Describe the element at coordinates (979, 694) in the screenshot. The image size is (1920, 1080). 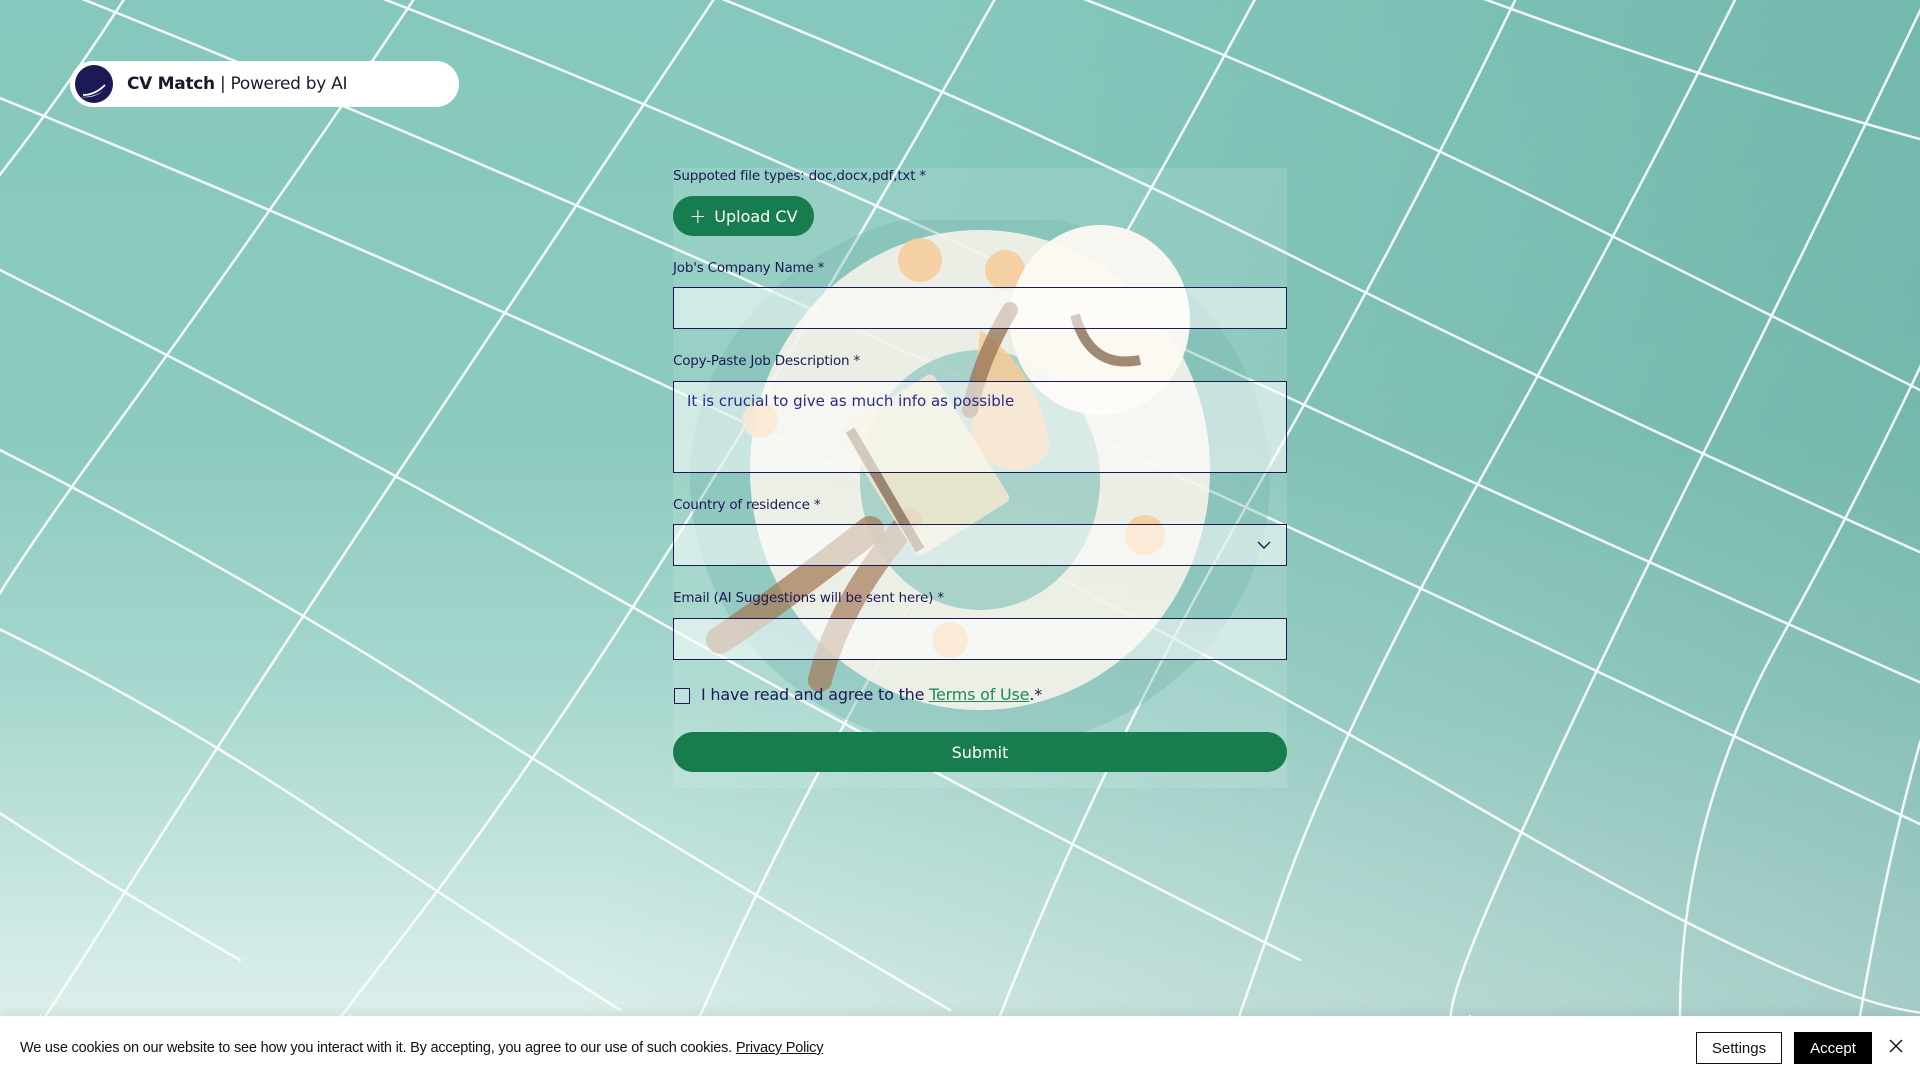
I see `terms-of-use-link: Terms of Use` at that location.